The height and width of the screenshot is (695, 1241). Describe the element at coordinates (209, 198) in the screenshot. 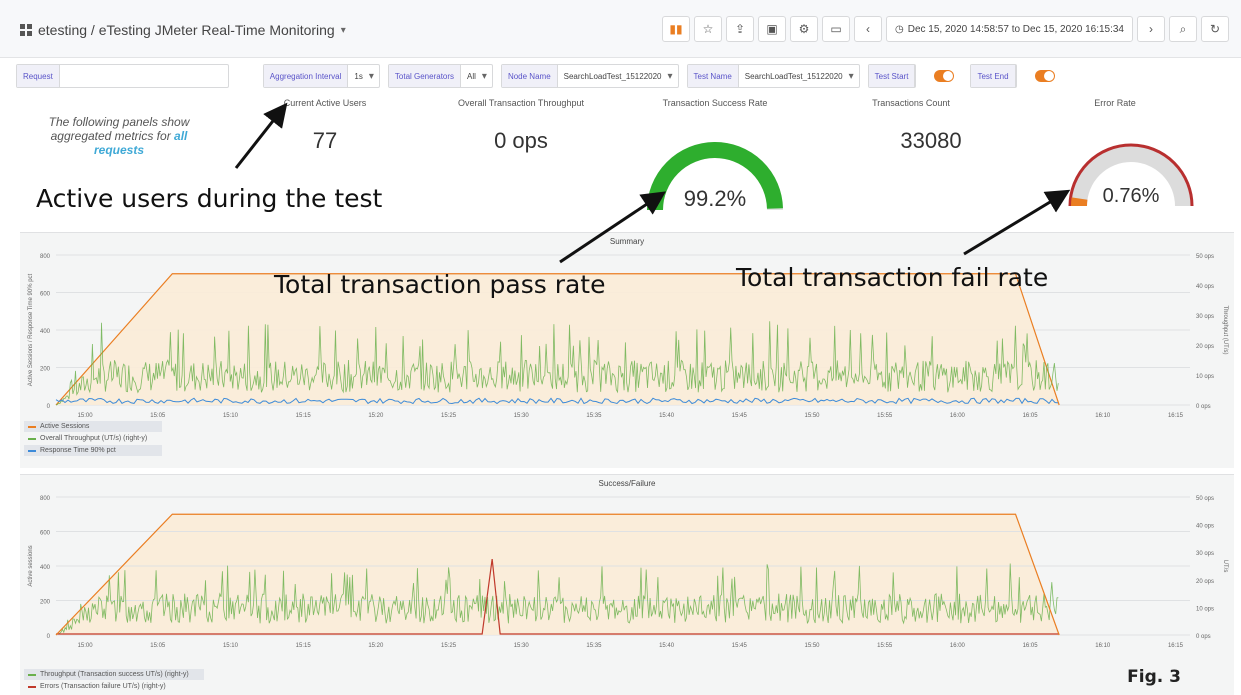

I see `annotation-active-users: Active users during the test` at that location.